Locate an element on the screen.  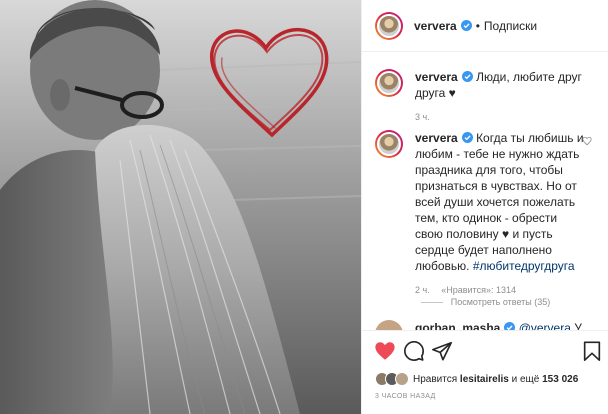
author-avatar is located at coordinates (389, 25).